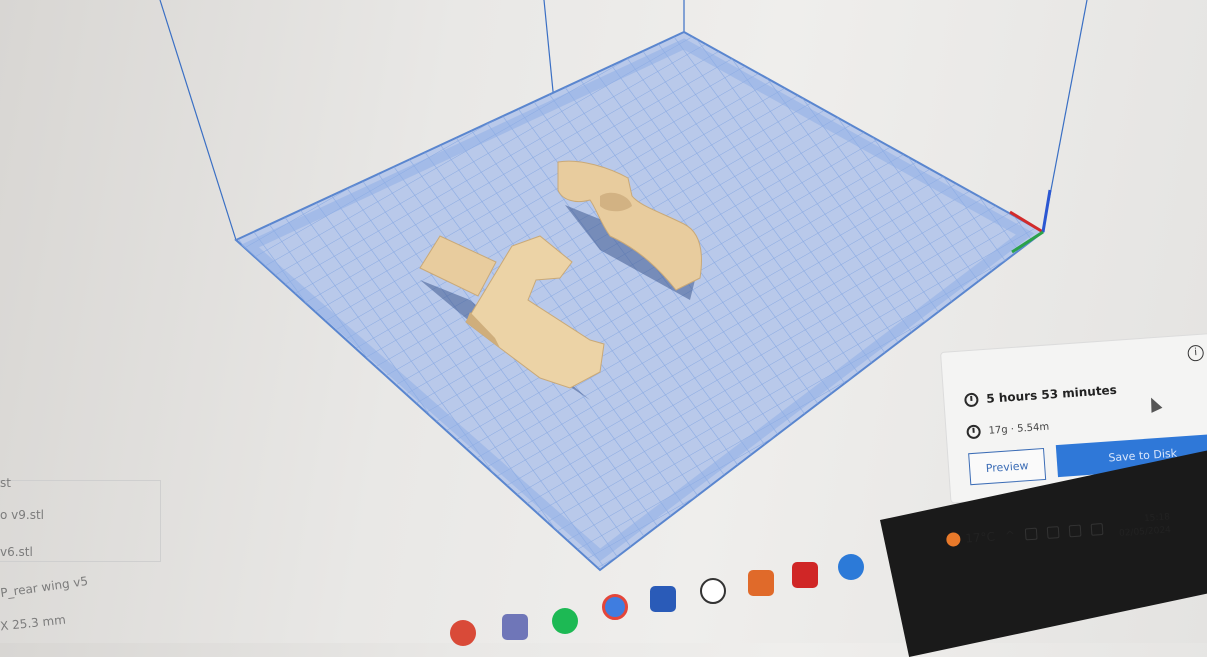 The width and height of the screenshot is (1207, 657). I want to click on battery-icon, so click(1031, 534).